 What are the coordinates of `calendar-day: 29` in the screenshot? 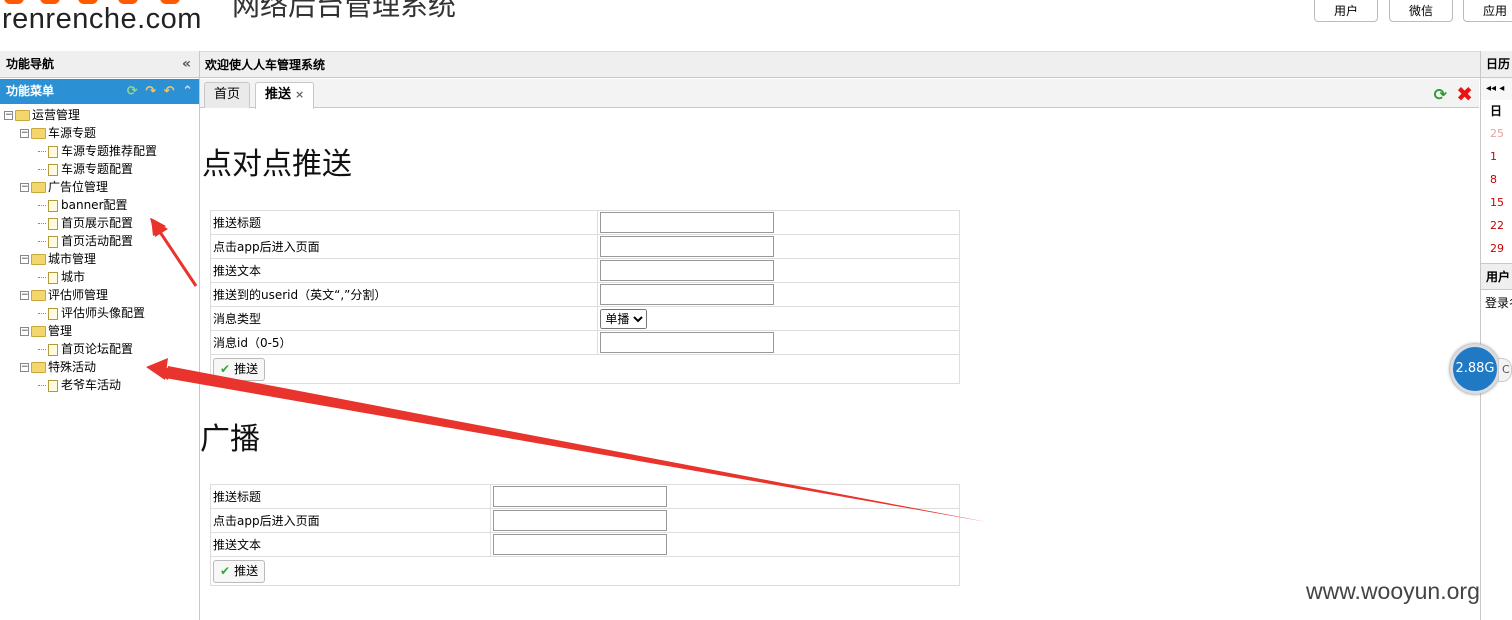 It's located at (1496, 248).